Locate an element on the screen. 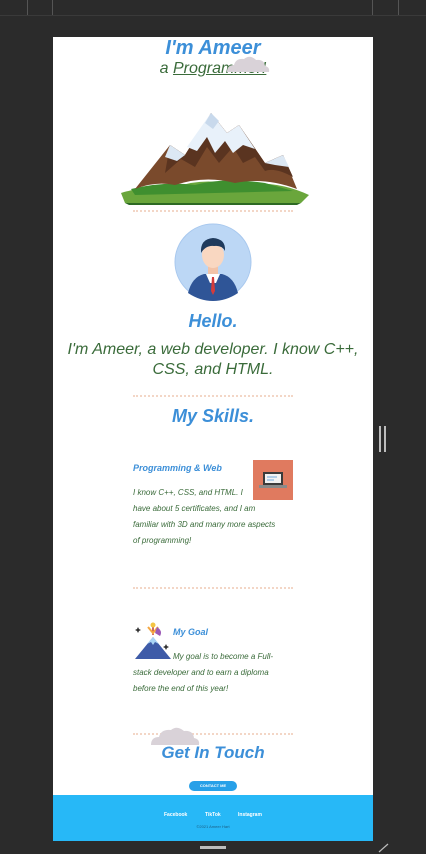 The width and height of the screenshot is (426, 854). facebook-link: Facebook is located at coordinates (175, 815).